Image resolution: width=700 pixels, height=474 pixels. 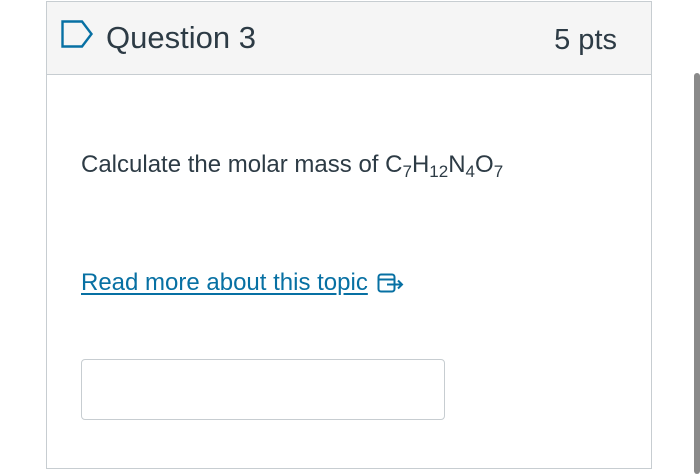 I want to click on question-points: 5 pts, so click(x=585, y=40).